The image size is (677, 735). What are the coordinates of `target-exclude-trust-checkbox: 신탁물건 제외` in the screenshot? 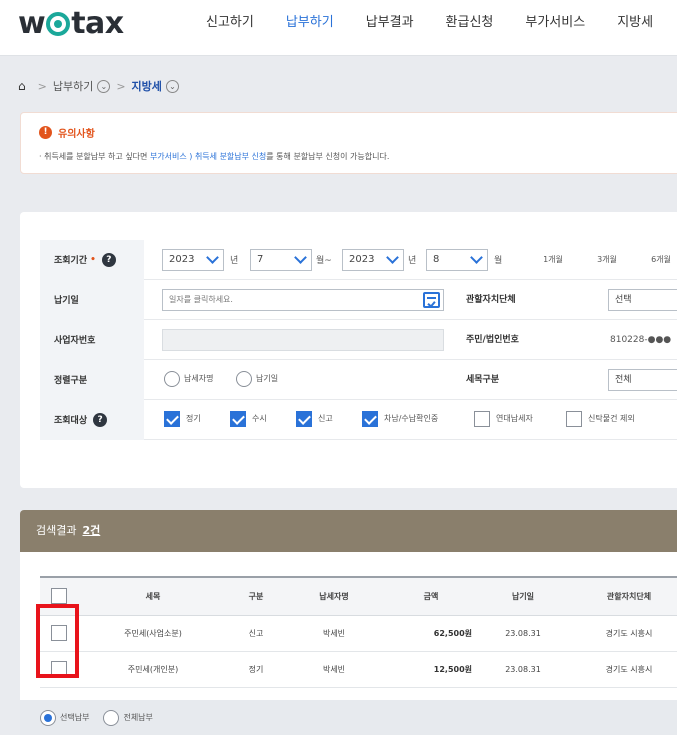 It's located at (600, 418).